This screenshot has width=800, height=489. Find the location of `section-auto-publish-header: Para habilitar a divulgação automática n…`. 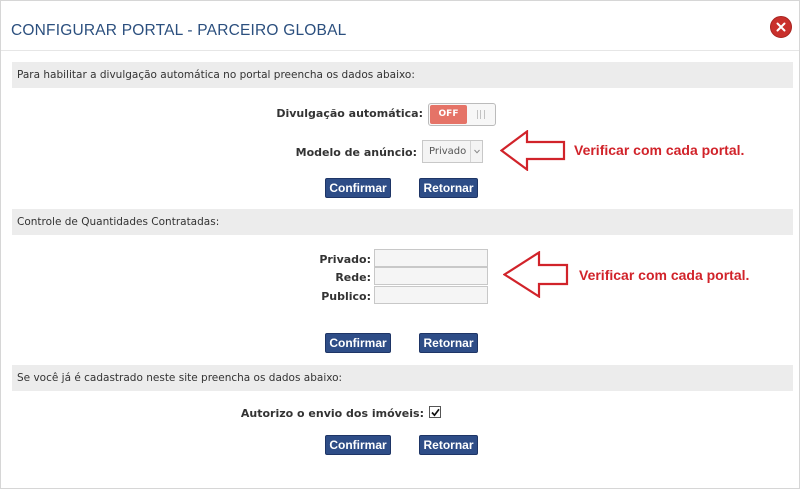

section-auto-publish-header: Para habilitar a divulgação automática n… is located at coordinates (402, 75).